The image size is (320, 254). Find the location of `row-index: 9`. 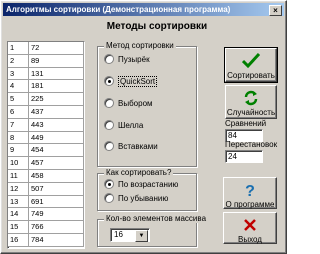

row-index: 9 is located at coordinates (18, 150).